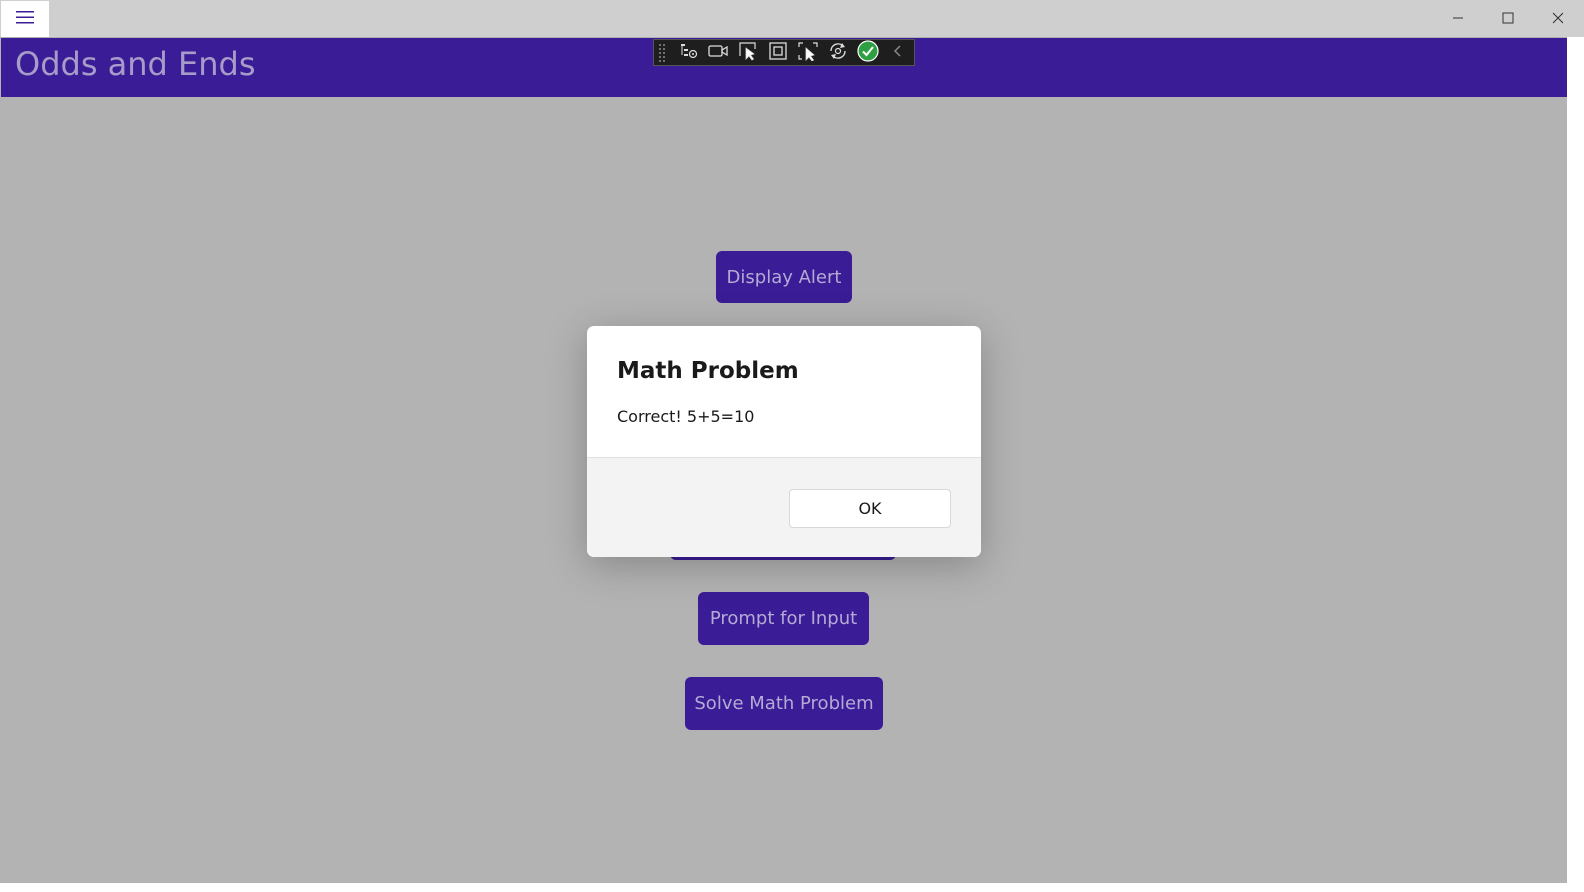  I want to click on collapse-toolbar-button, so click(897, 52).